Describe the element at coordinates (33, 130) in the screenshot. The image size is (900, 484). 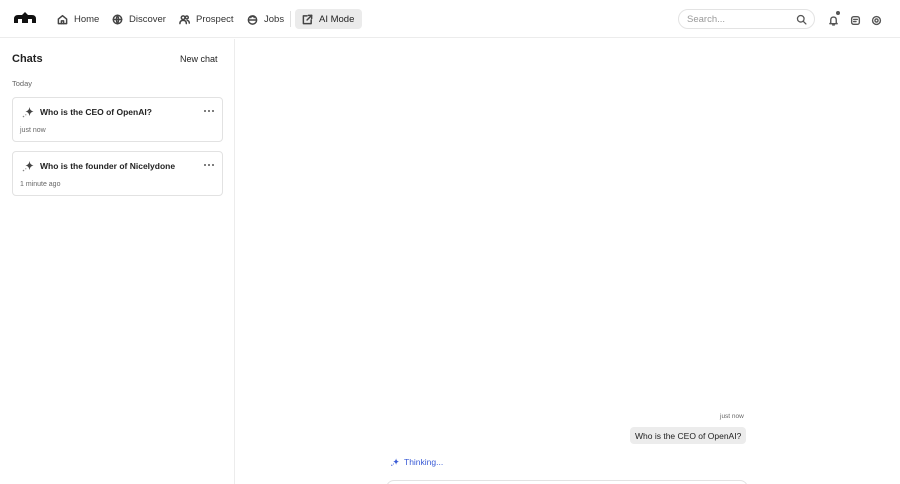
I see `chat-timestamp: just now` at that location.